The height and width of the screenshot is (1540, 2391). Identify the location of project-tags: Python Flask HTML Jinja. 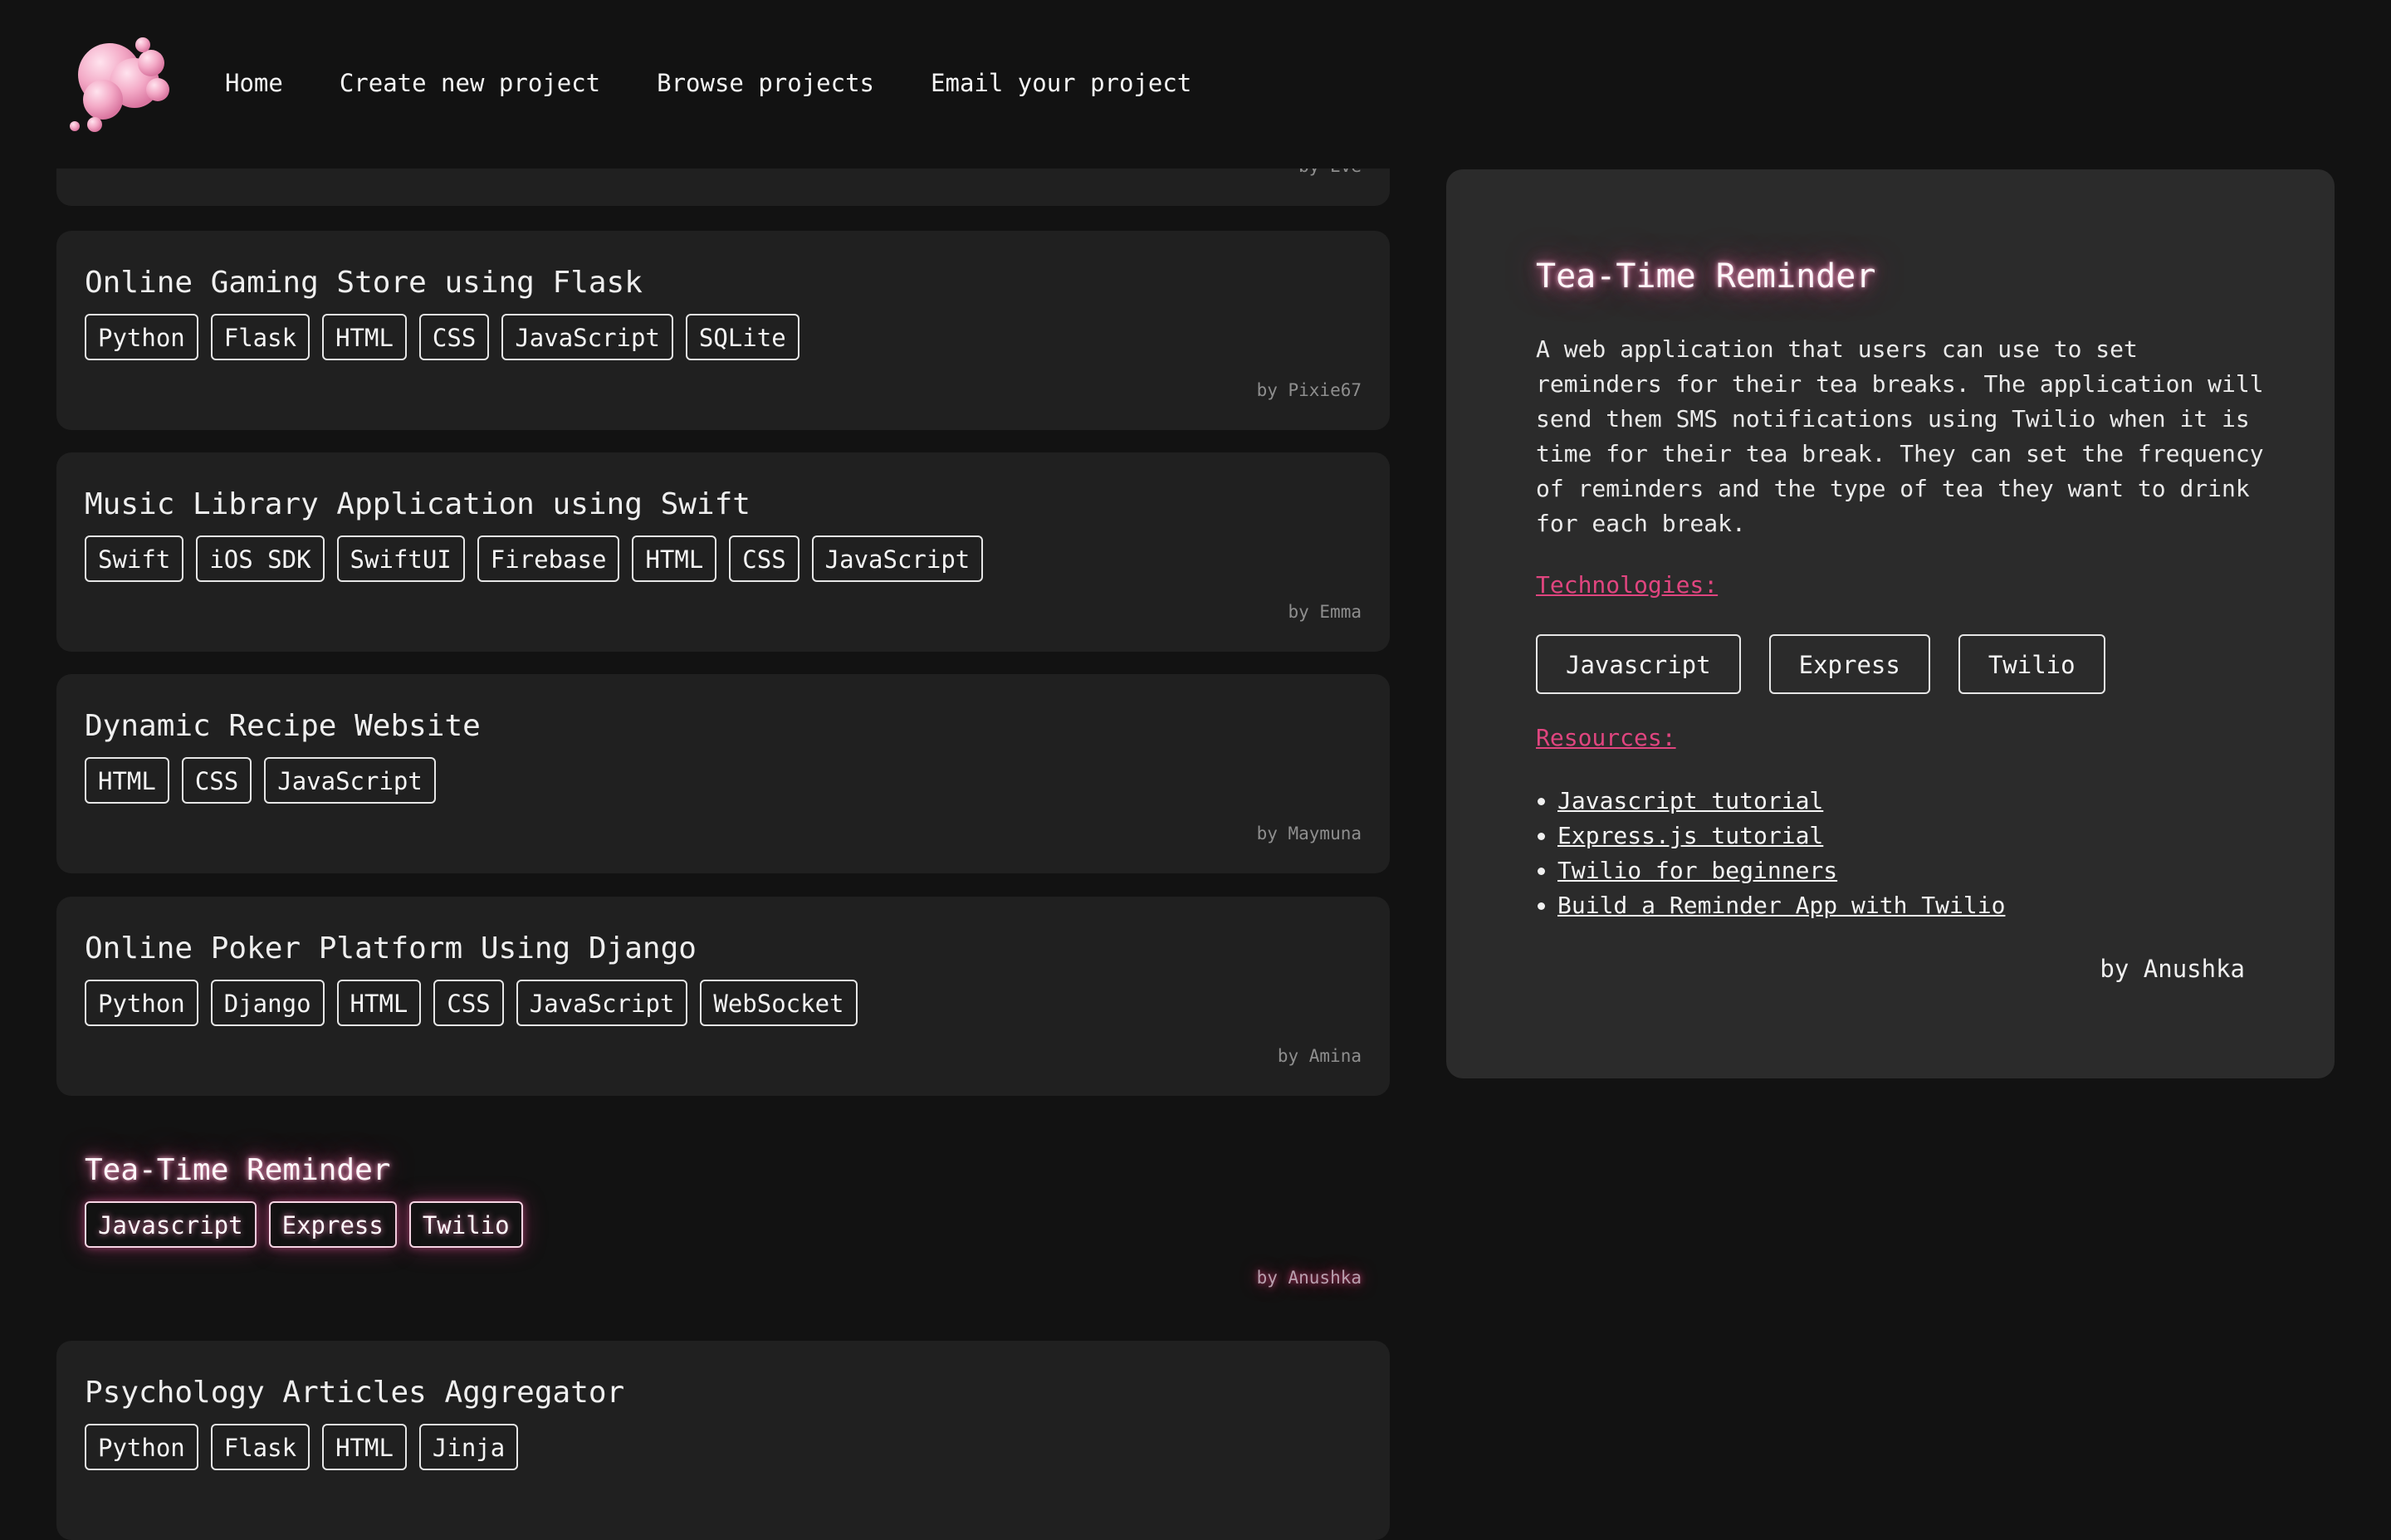
(302, 1447).